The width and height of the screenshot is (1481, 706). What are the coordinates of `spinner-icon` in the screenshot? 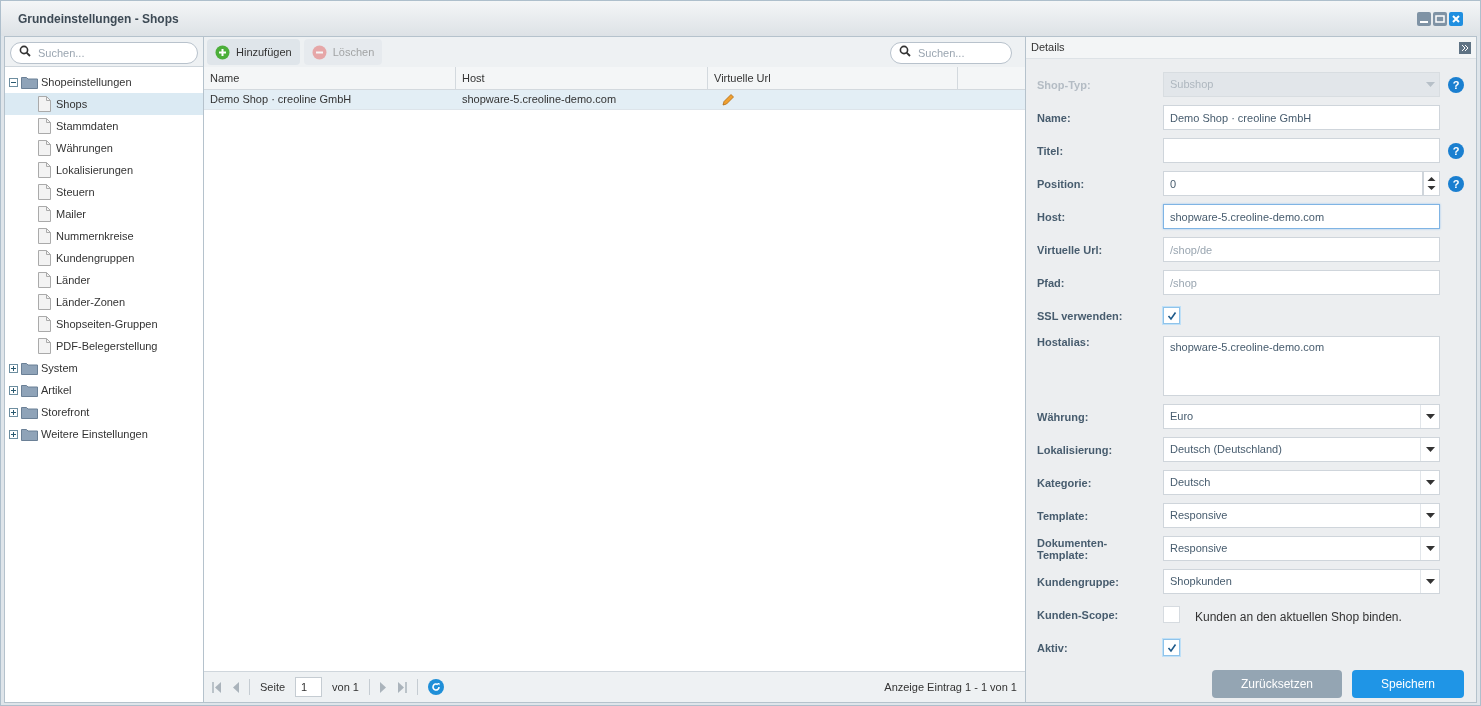 It's located at (1431, 183).